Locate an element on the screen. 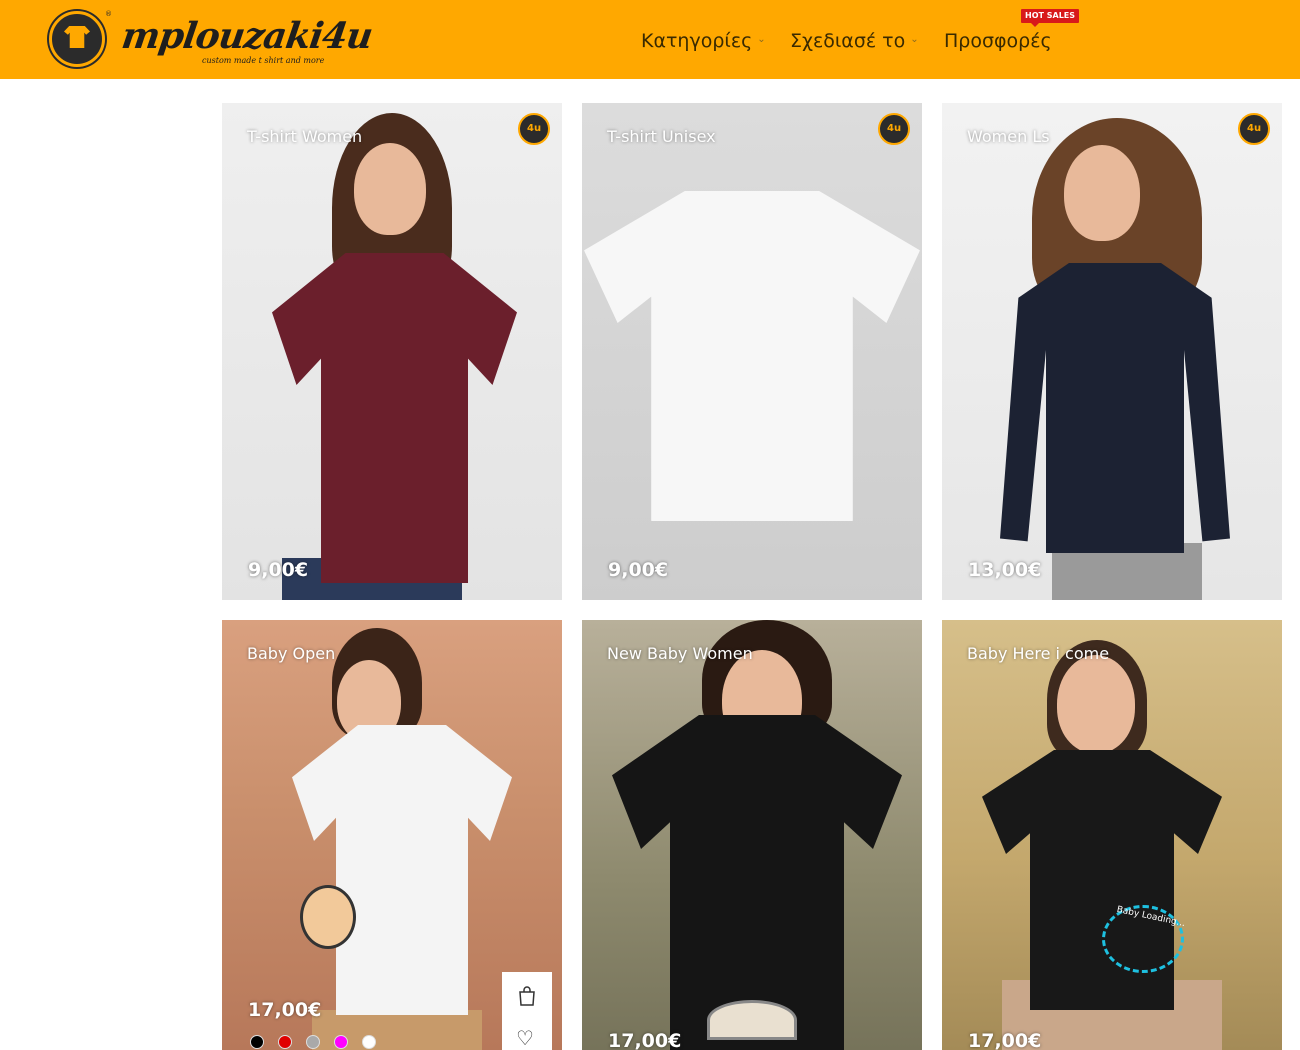 This screenshot has height=1050, width=1300. product-title: New Baby Women is located at coordinates (680, 653).